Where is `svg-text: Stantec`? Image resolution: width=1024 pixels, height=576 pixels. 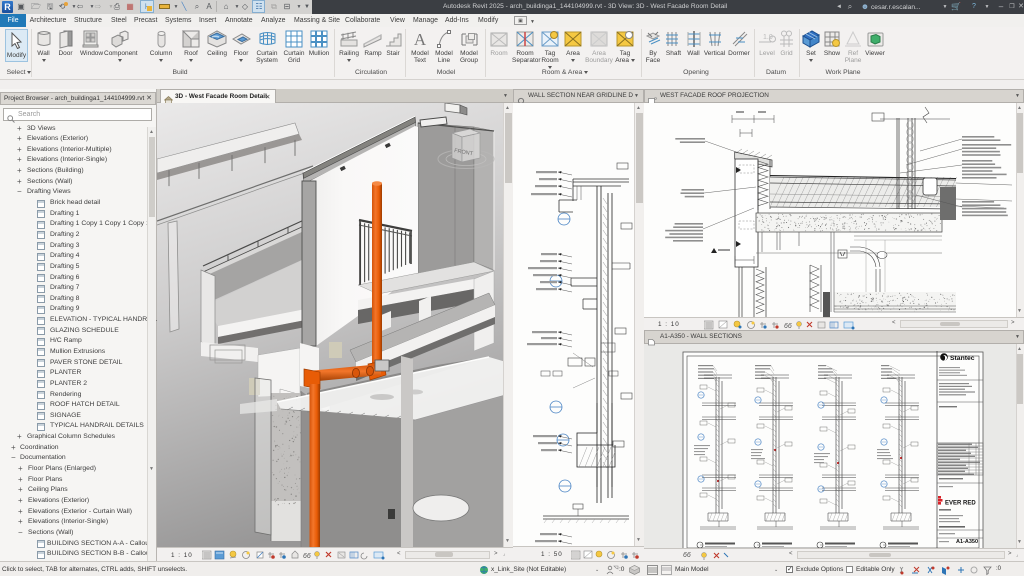 svg-text: Stantec is located at coordinates (962, 358).